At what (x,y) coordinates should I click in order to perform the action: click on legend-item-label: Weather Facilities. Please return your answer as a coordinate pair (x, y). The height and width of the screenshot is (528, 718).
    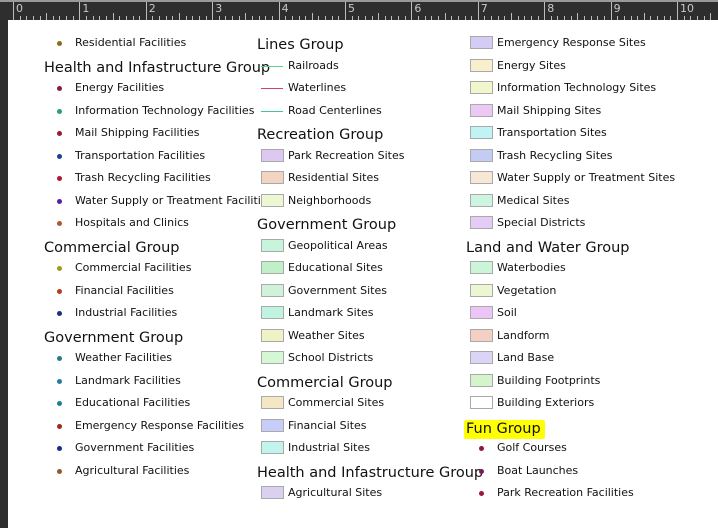
    Looking at the image, I should click on (123, 357).